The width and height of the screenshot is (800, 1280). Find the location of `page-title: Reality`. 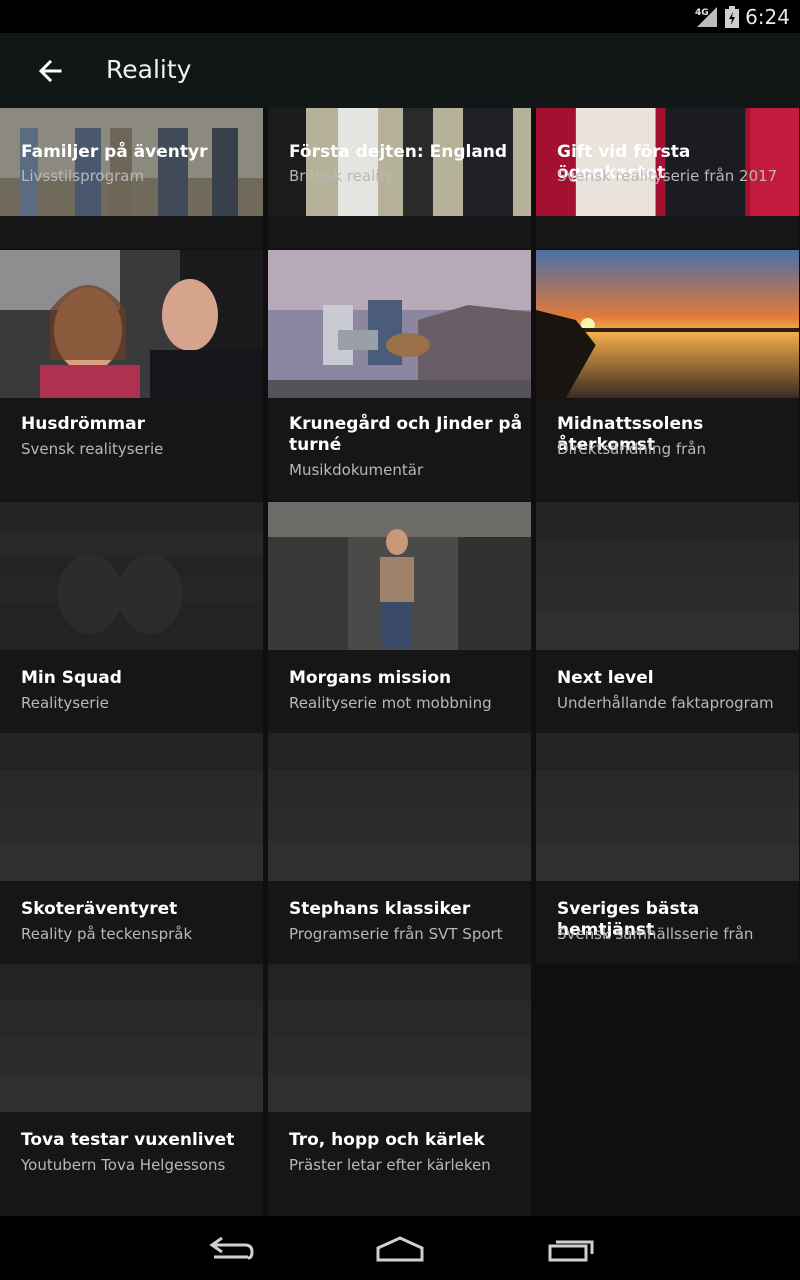

page-title: Reality is located at coordinates (149, 69).